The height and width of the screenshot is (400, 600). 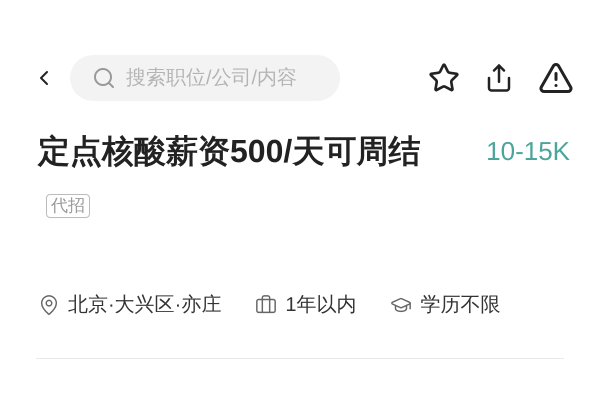 I want to click on location-pin-icon, so click(x=49, y=305).